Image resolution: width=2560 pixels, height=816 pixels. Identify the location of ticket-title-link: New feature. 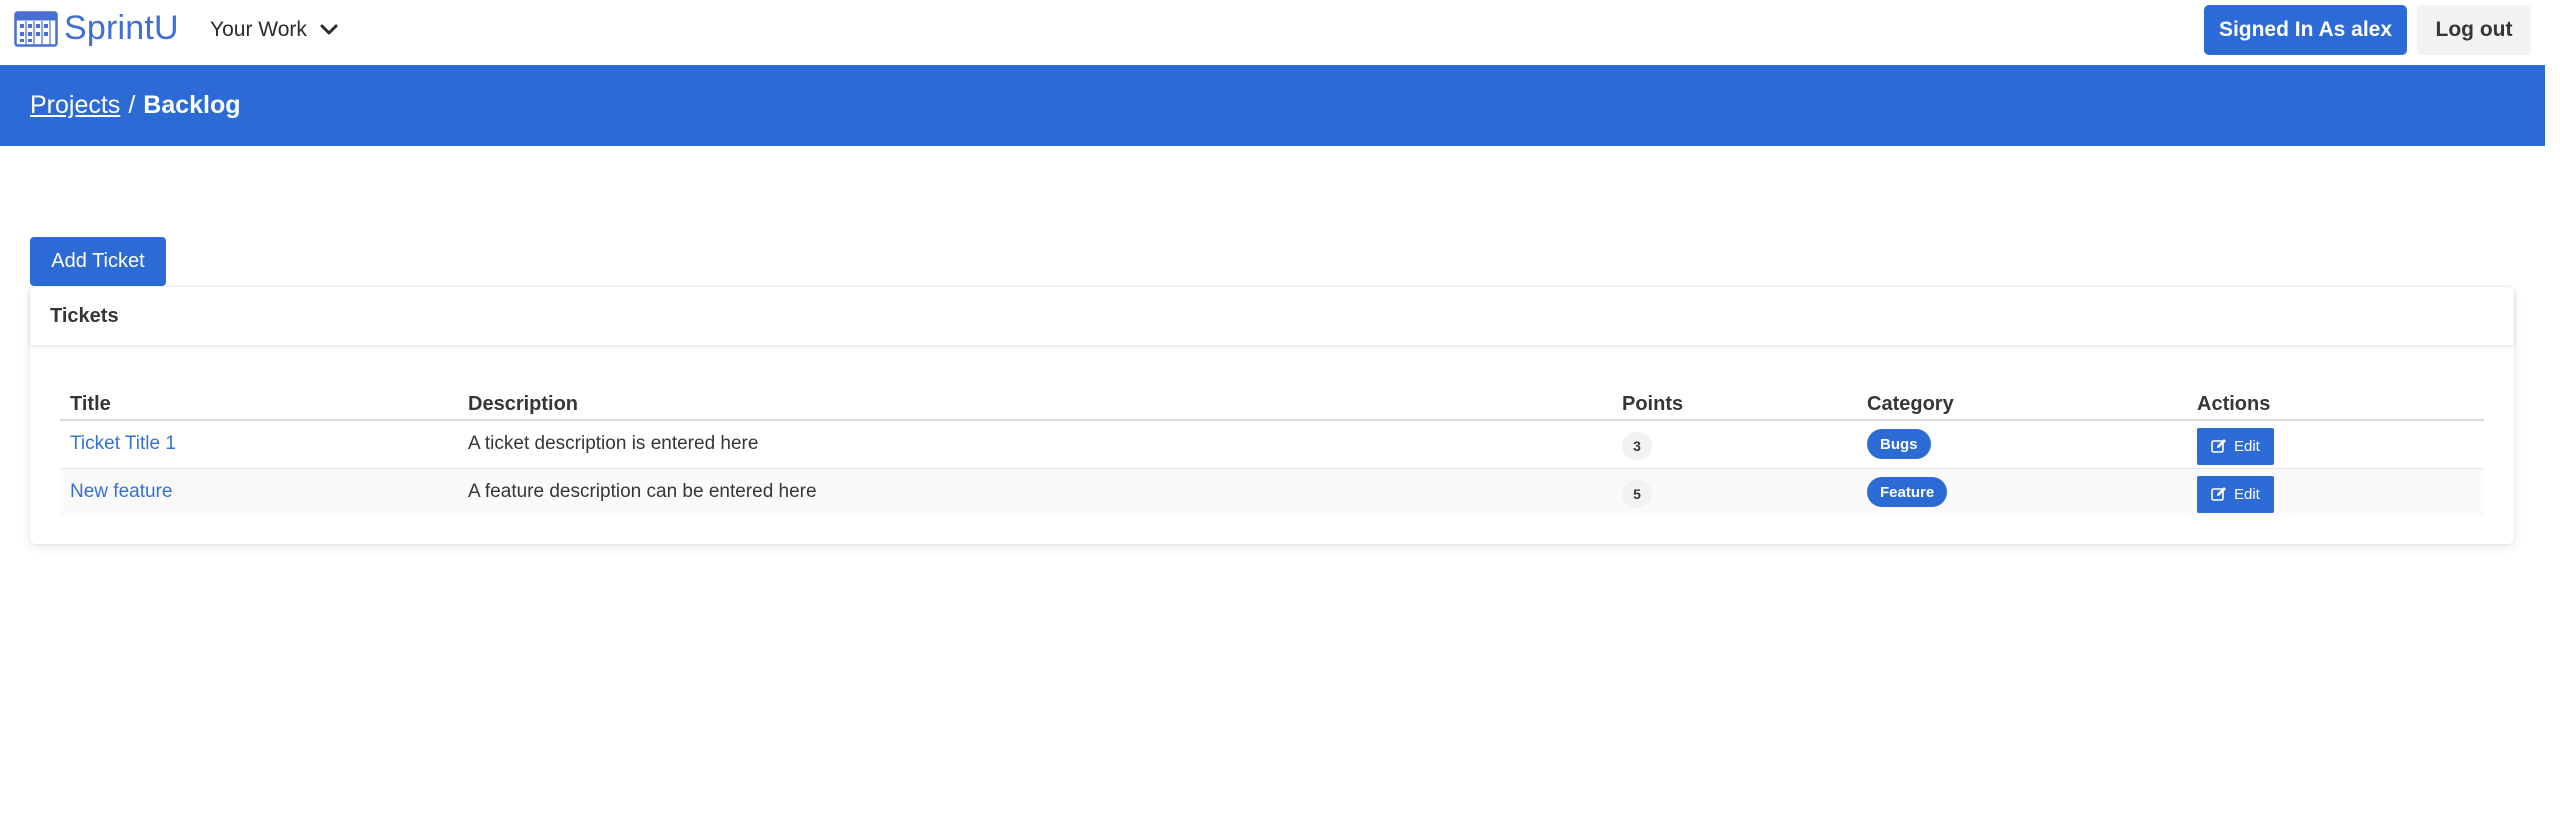
(121, 491).